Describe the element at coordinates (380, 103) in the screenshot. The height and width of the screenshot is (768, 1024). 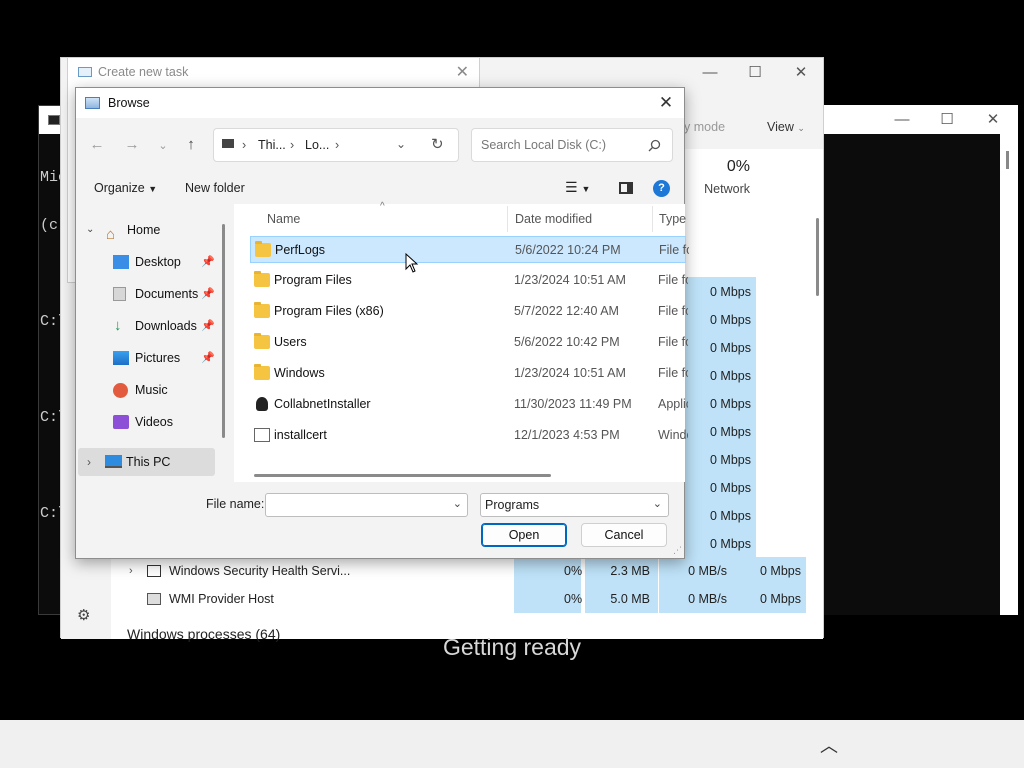
I see `browse-titlebar: Browse ✕` at that location.